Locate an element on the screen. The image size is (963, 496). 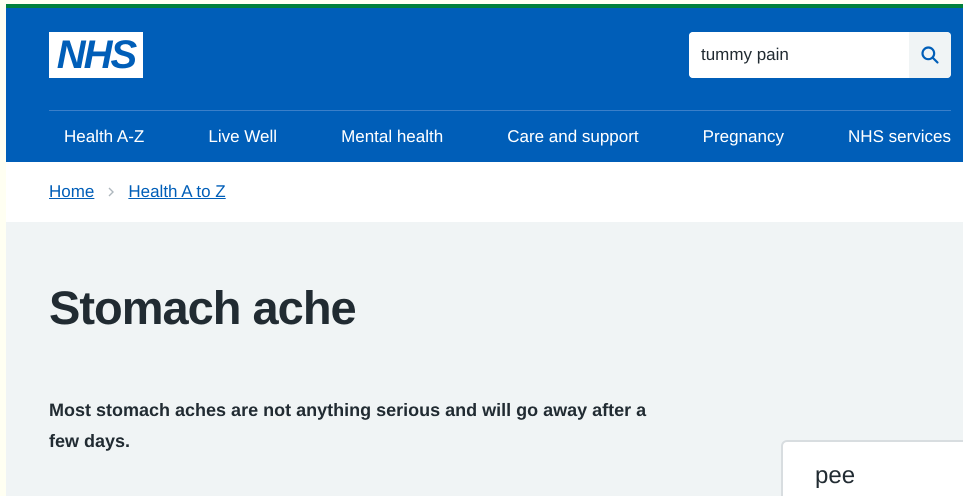
nav-link: NHS services is located at coordinates (899, 136).